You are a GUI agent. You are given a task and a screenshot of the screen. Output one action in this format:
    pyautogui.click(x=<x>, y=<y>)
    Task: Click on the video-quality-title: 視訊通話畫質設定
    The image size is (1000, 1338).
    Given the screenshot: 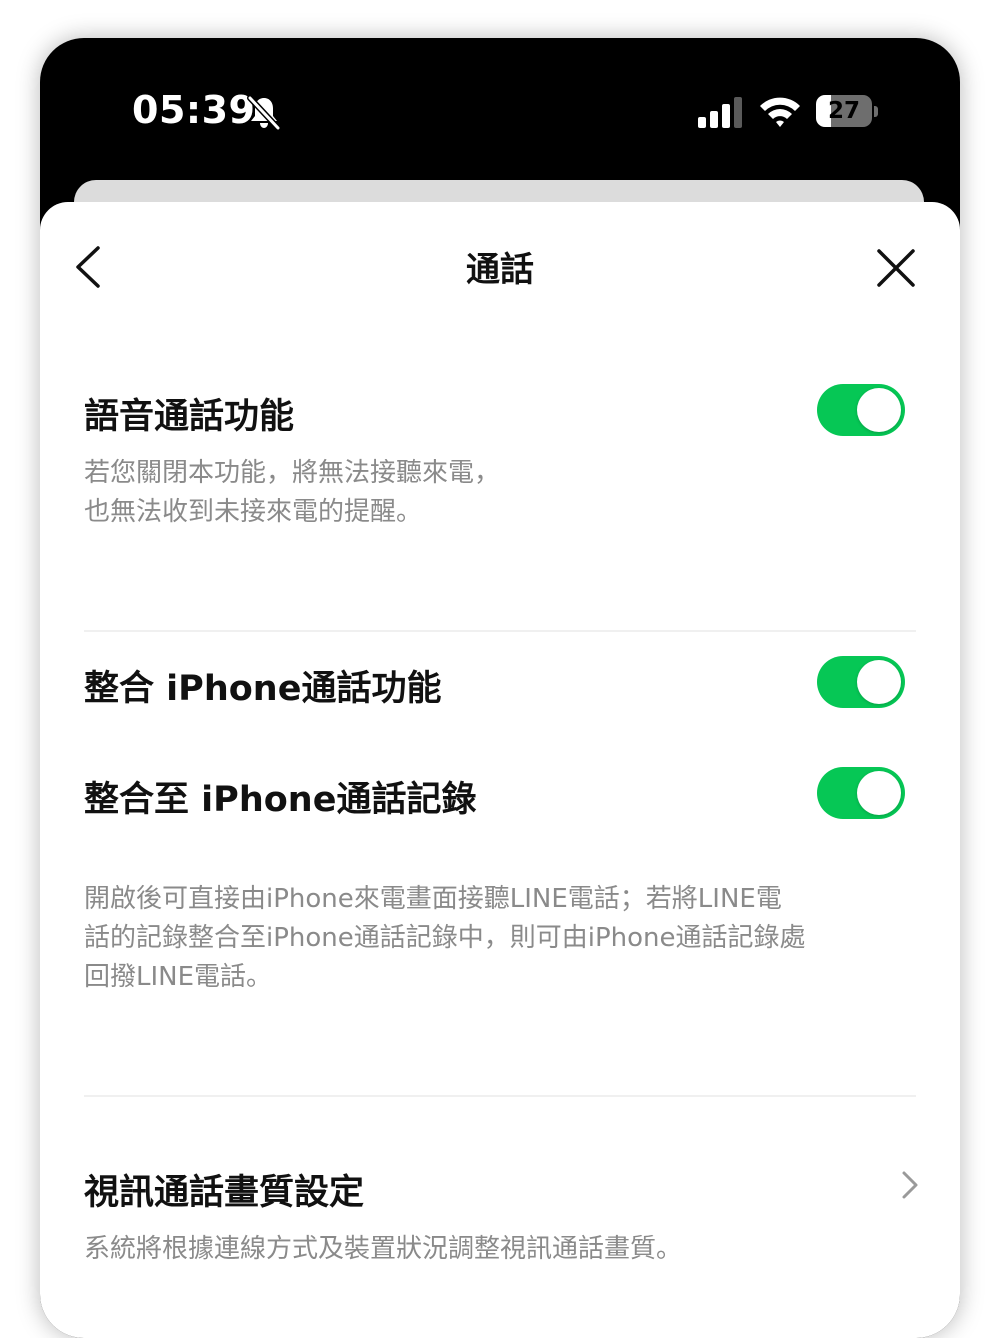 What is the action you would take?
    pyautogui.click(x=224, y=1193)
    